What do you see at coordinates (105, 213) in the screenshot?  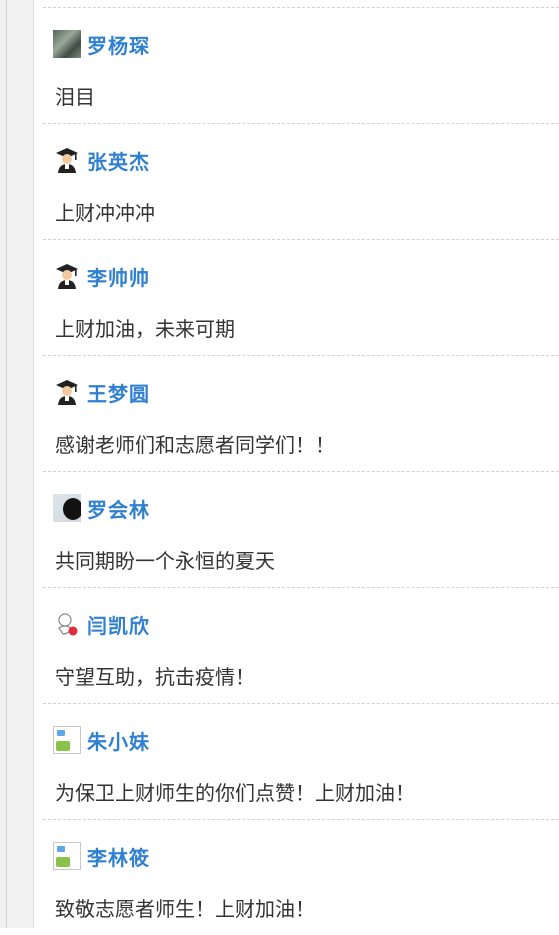 I see `comment-text: 上财冲冲冲` at bounding box center [105, 213].